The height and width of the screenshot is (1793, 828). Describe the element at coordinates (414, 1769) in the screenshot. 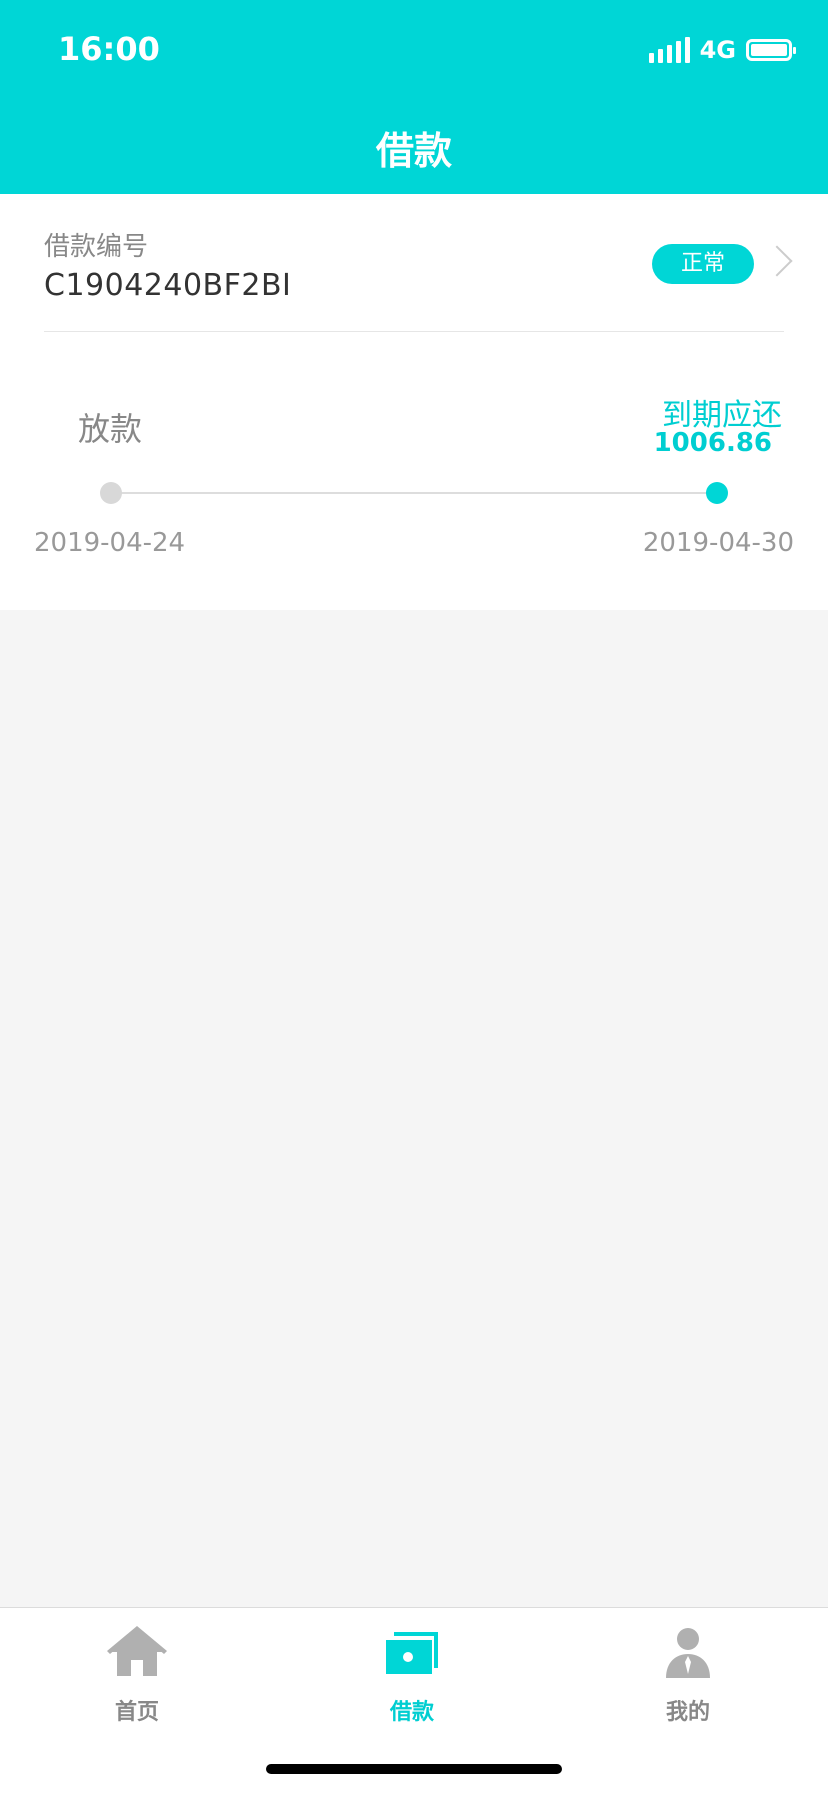

I see `home-indicator` at that location.